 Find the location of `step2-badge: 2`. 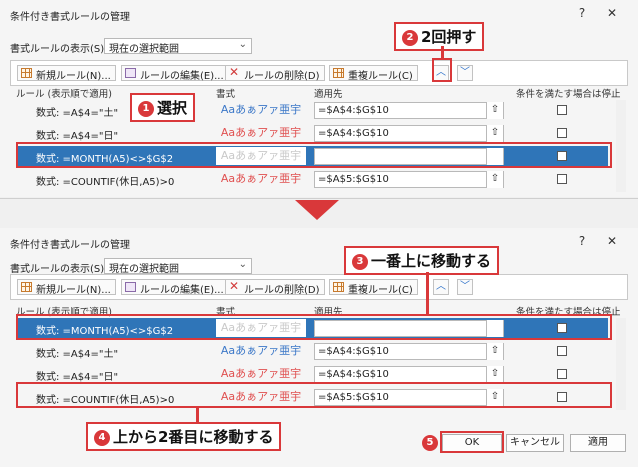

step2-badge: 2 is located at coordinates (410, 37).